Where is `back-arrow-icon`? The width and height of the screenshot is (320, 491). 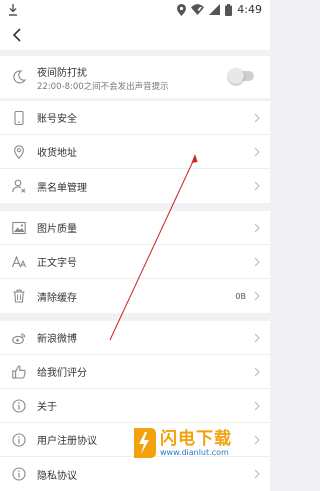 back-arrow-icon is located at coordinates (17, 35).